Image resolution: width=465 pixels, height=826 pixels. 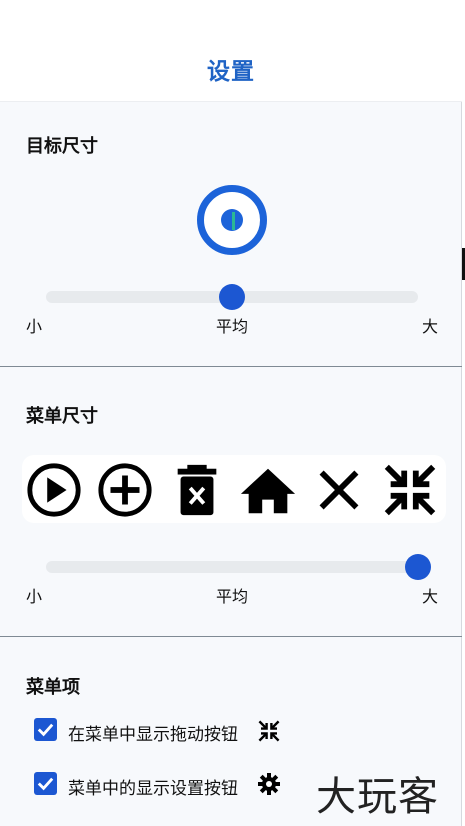 What do you see at coordinates (231, 51) in the screenshot?
I see `header: 设置` at bounding box center [231, 51].